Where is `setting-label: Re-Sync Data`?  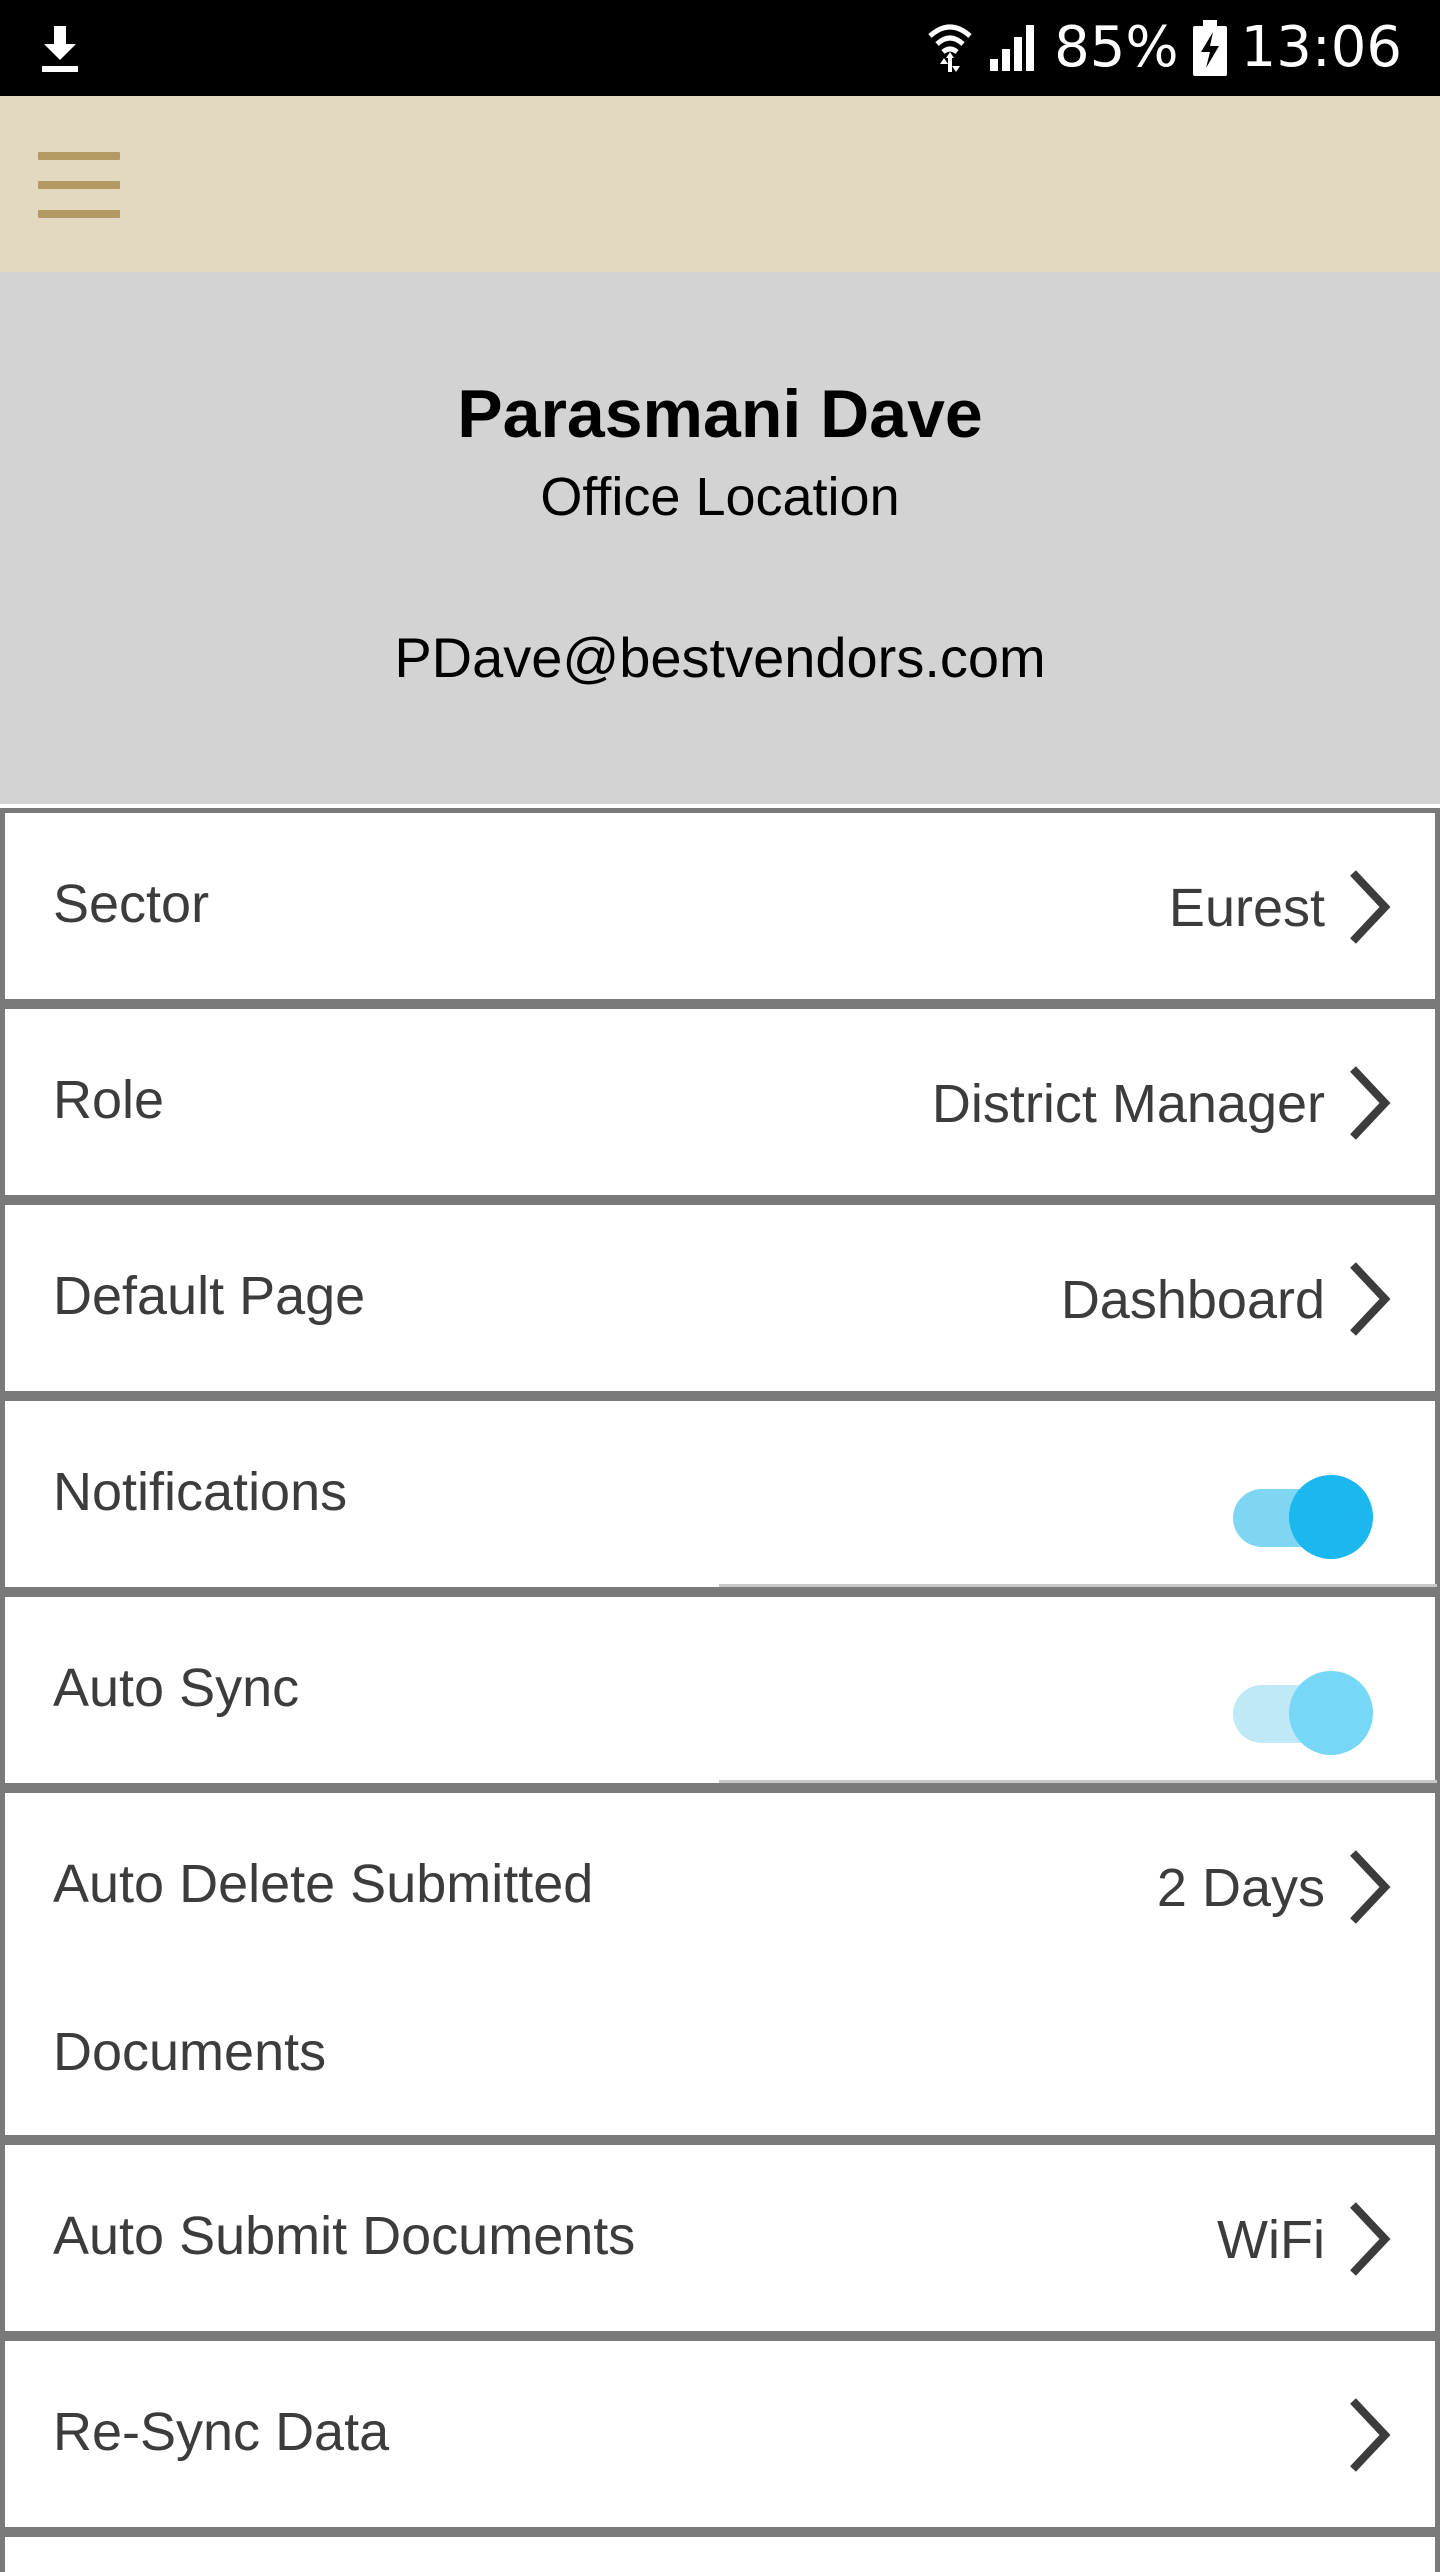
setting-label: Re-Sync Data is located at coordinates (221, 2432).